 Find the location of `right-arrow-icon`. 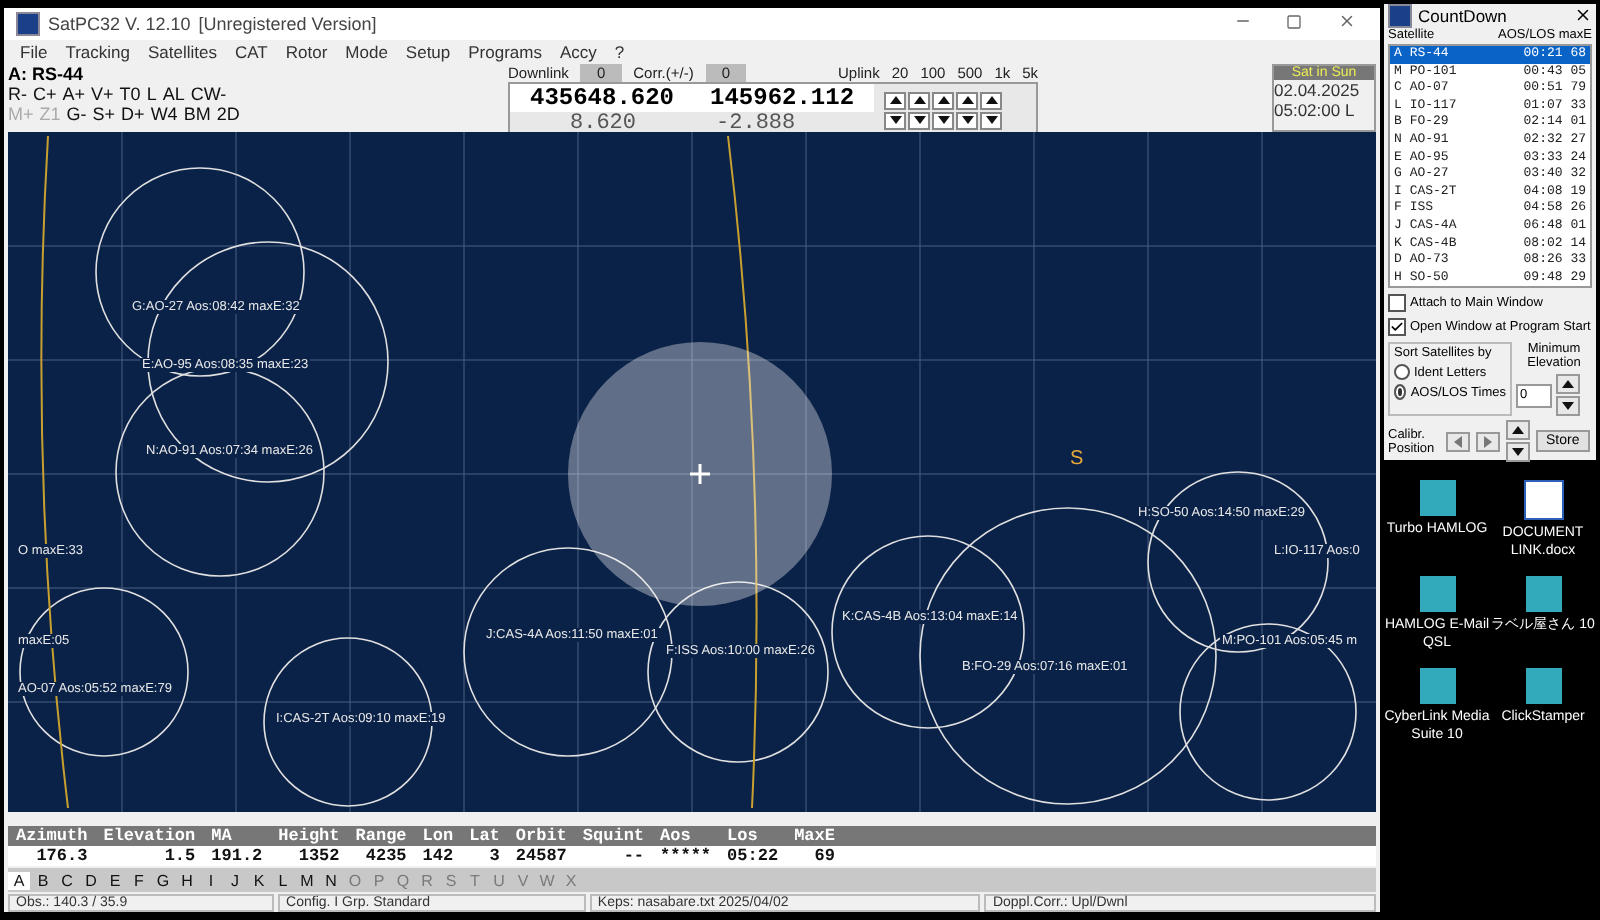

right-arrow-icon is located at coordinates (1488, 441).